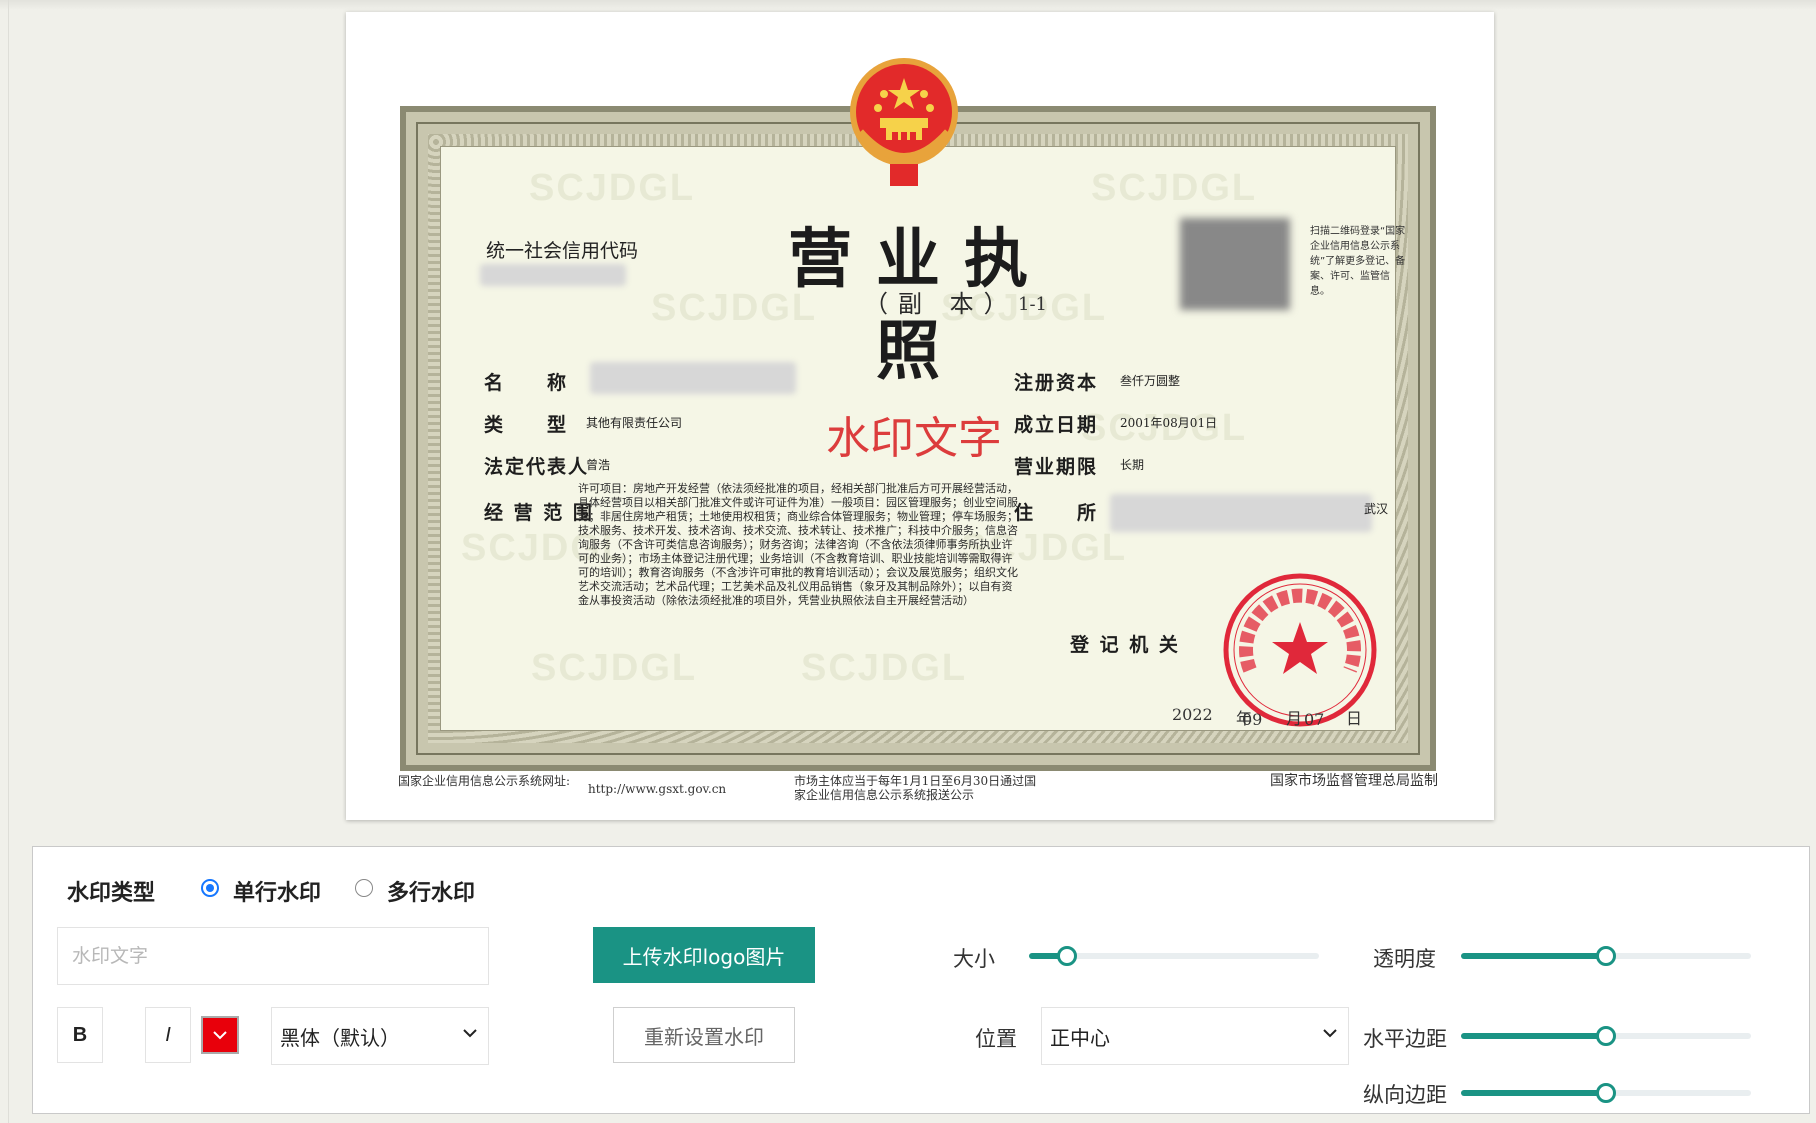 Image resolution: width=1816 pixels, height=1123 pixels. I want to click on footer-supervisor: 国家市场监督管理总局监制, so click(1354, 781).